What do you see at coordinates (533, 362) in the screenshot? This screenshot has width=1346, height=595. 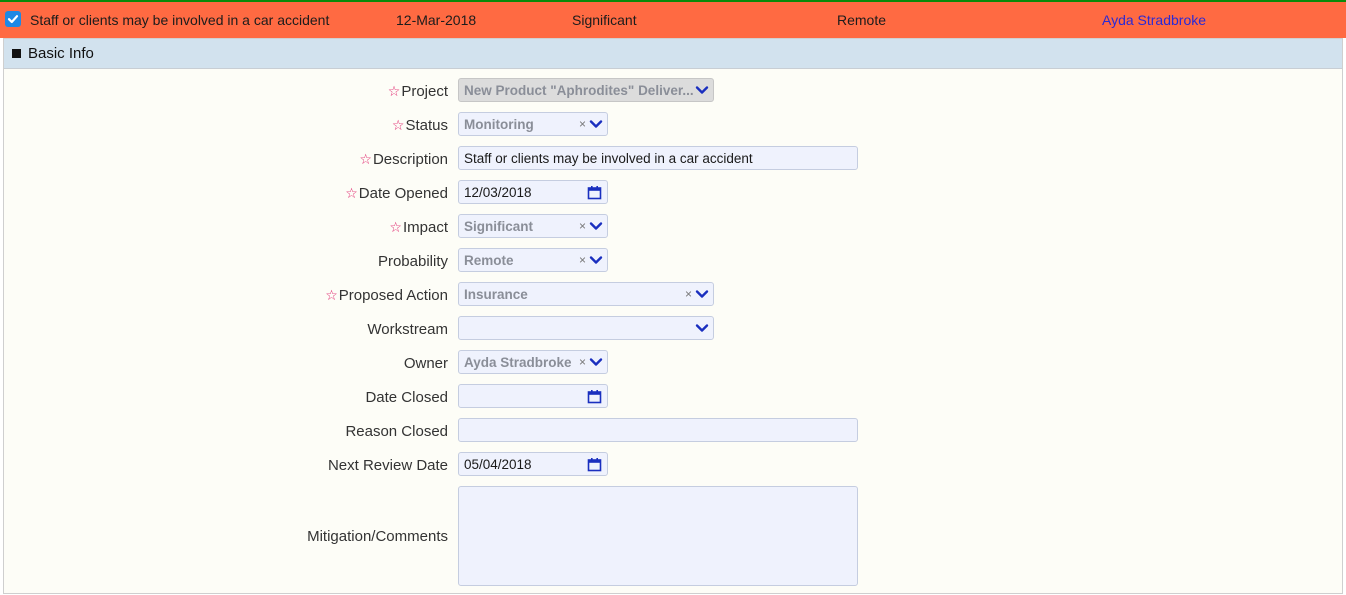 I see `owner-select: Ayda Stradbroke ×` at bounding box center [533, 362].